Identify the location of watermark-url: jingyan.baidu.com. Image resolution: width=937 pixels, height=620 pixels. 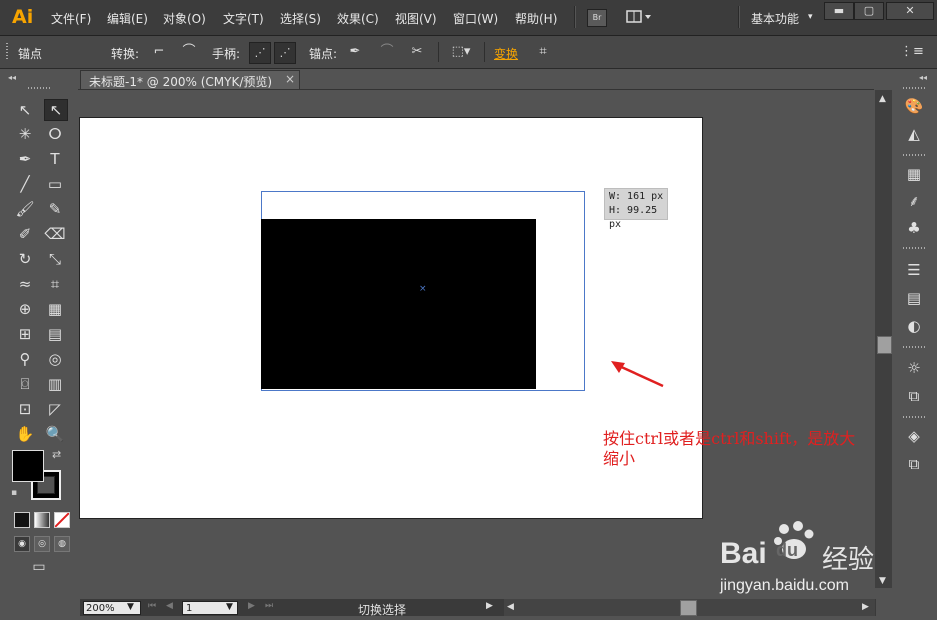
(784, 585).